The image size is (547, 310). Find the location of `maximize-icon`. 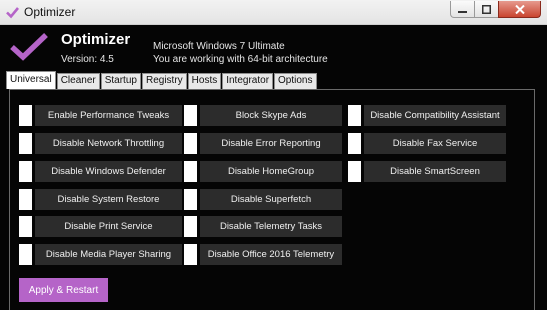

maximize-icon is located at coordinates (486, 9).